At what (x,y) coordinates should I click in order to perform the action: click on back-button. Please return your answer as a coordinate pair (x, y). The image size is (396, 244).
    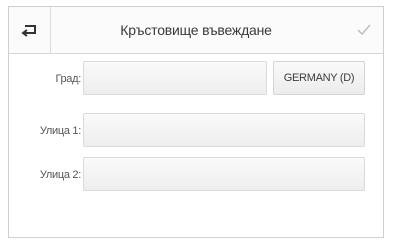
    Looking at the image, I should click on (30, 30).